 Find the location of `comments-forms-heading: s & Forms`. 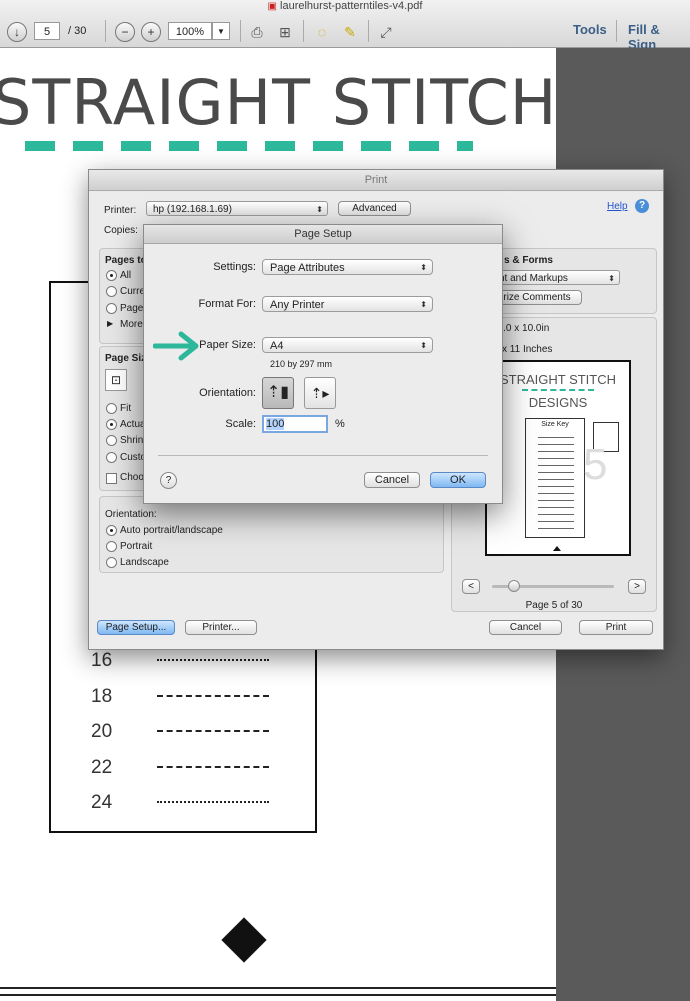

comments-forms-heading: s & Forms is located at coordinates (528, 260).